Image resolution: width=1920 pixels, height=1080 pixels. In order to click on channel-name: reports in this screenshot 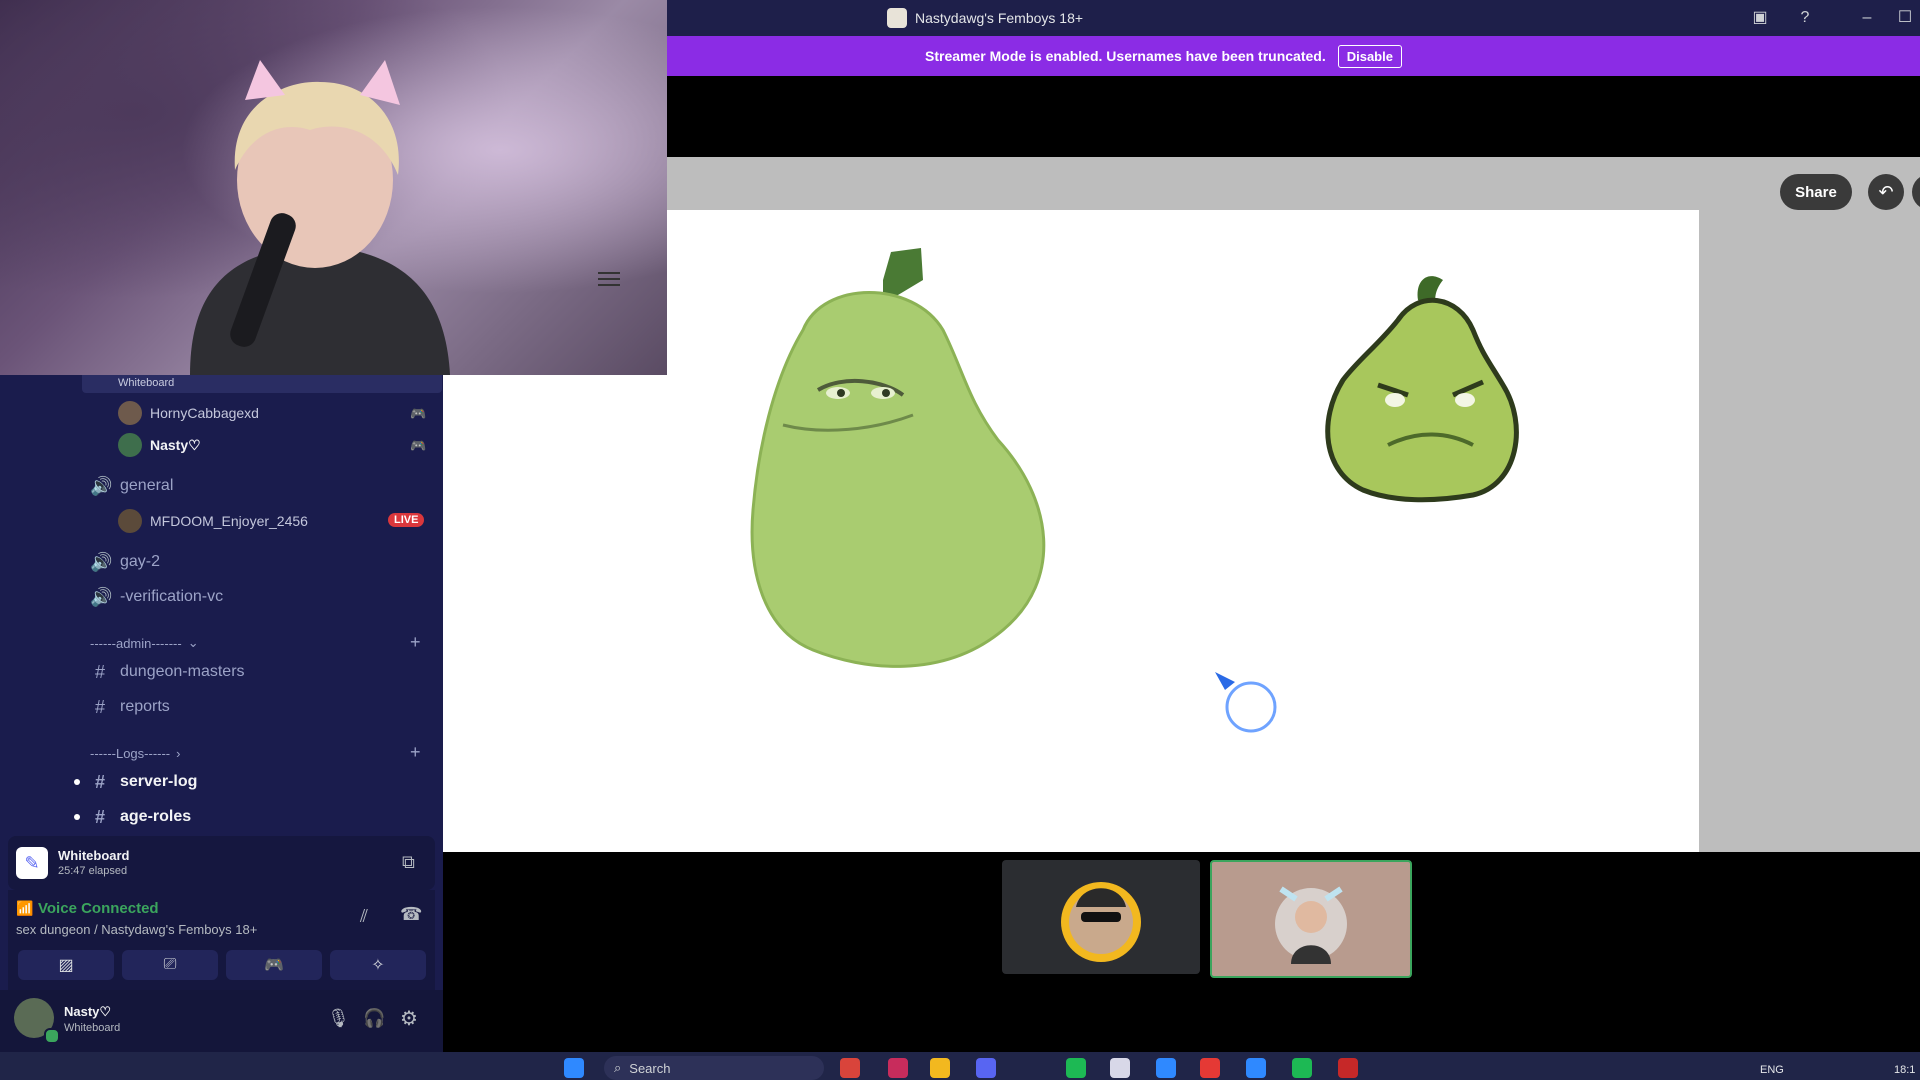, I will do `click(145, 706)`.